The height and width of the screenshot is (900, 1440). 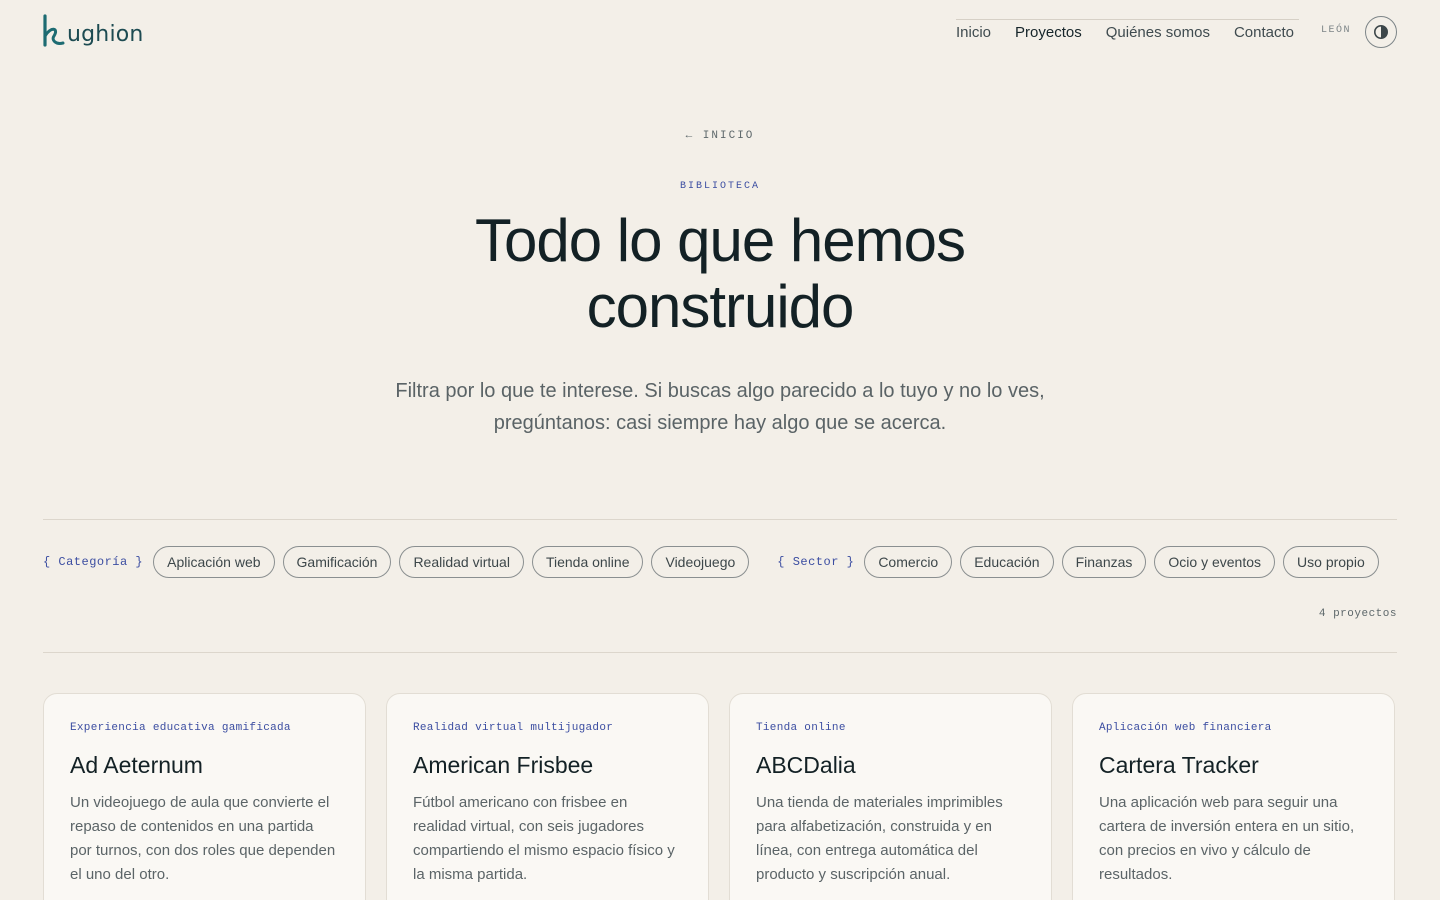 What do you see at coordinates (973, 32) in the screenshot?
I see `nav-inicio: Inicio` at bounding box center [973, 32].